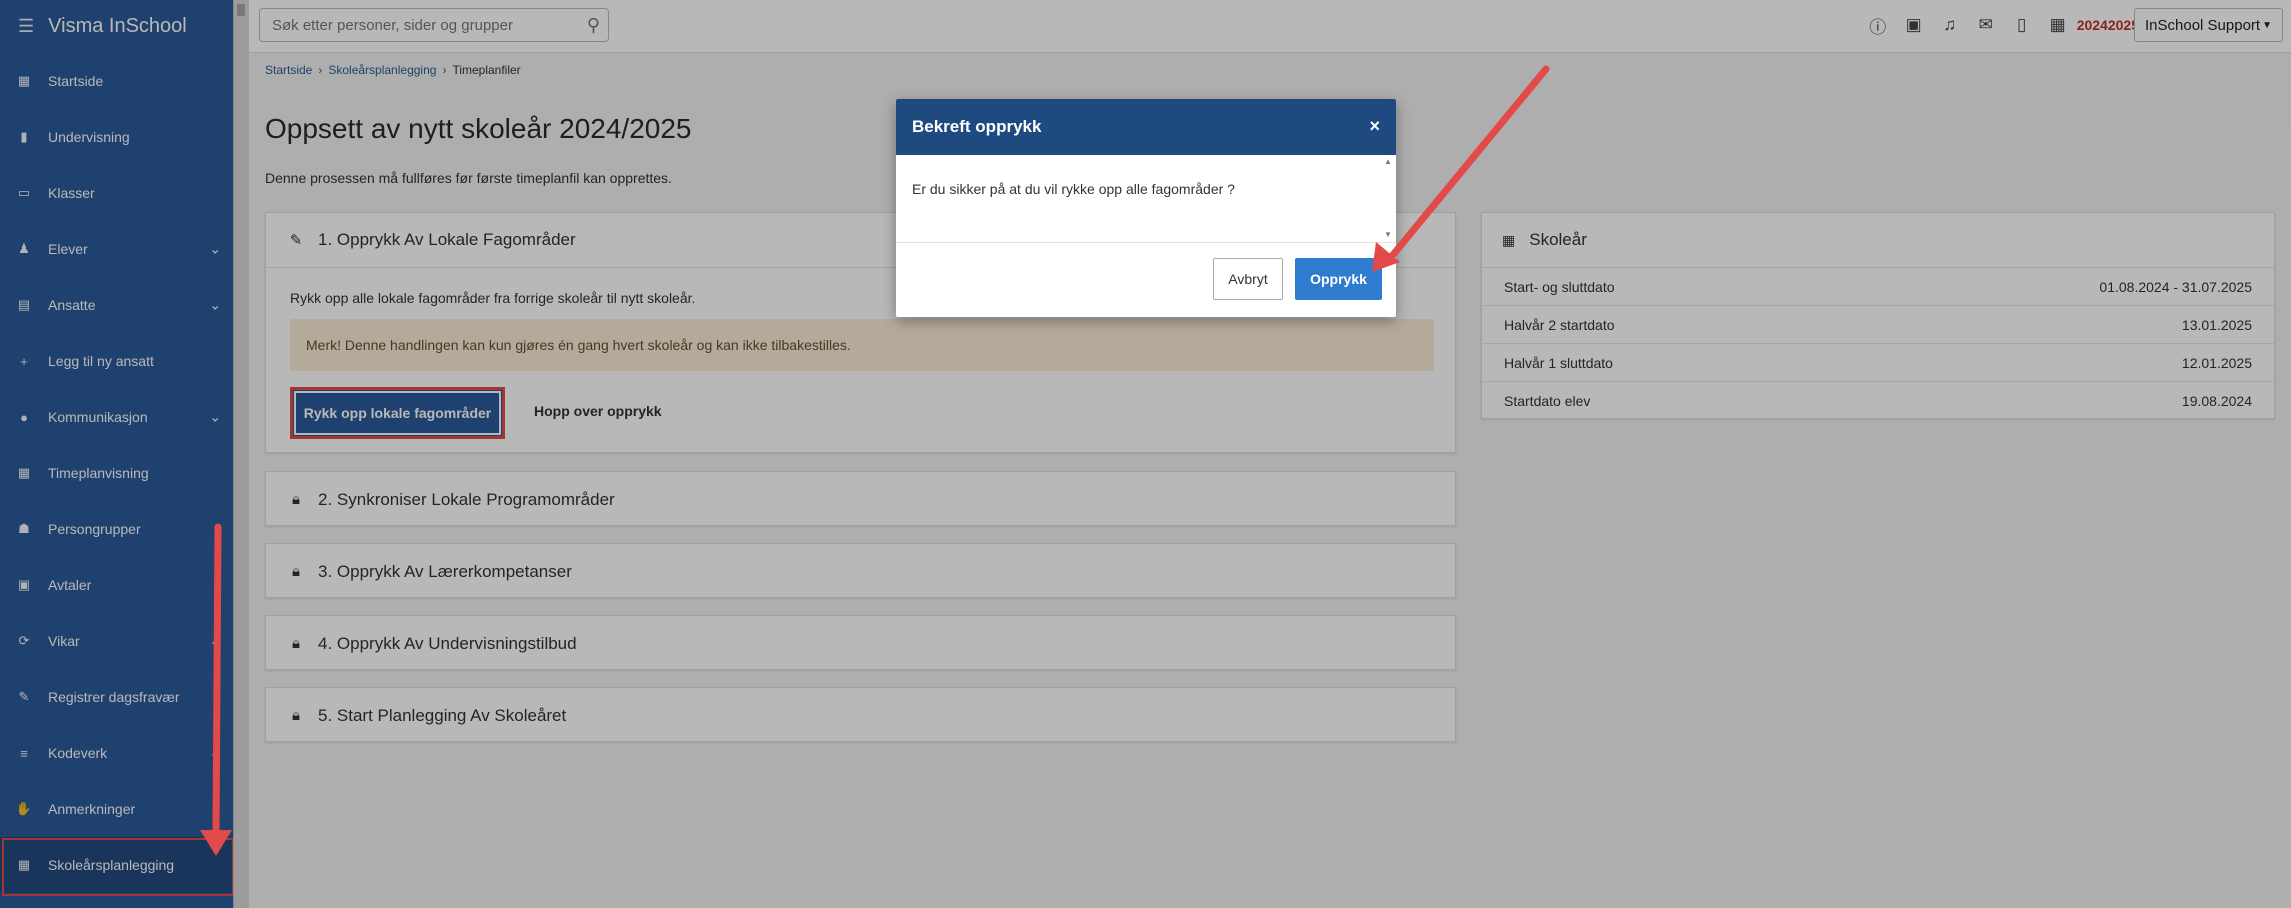  I want to click on scroll-up-icon: ▲, so click(1388, 161).